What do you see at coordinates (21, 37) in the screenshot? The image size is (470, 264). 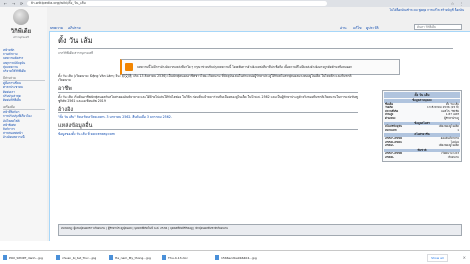 I see `logo-subtitle: สารานุกรมเสรี` at bounding box center [21, 37].